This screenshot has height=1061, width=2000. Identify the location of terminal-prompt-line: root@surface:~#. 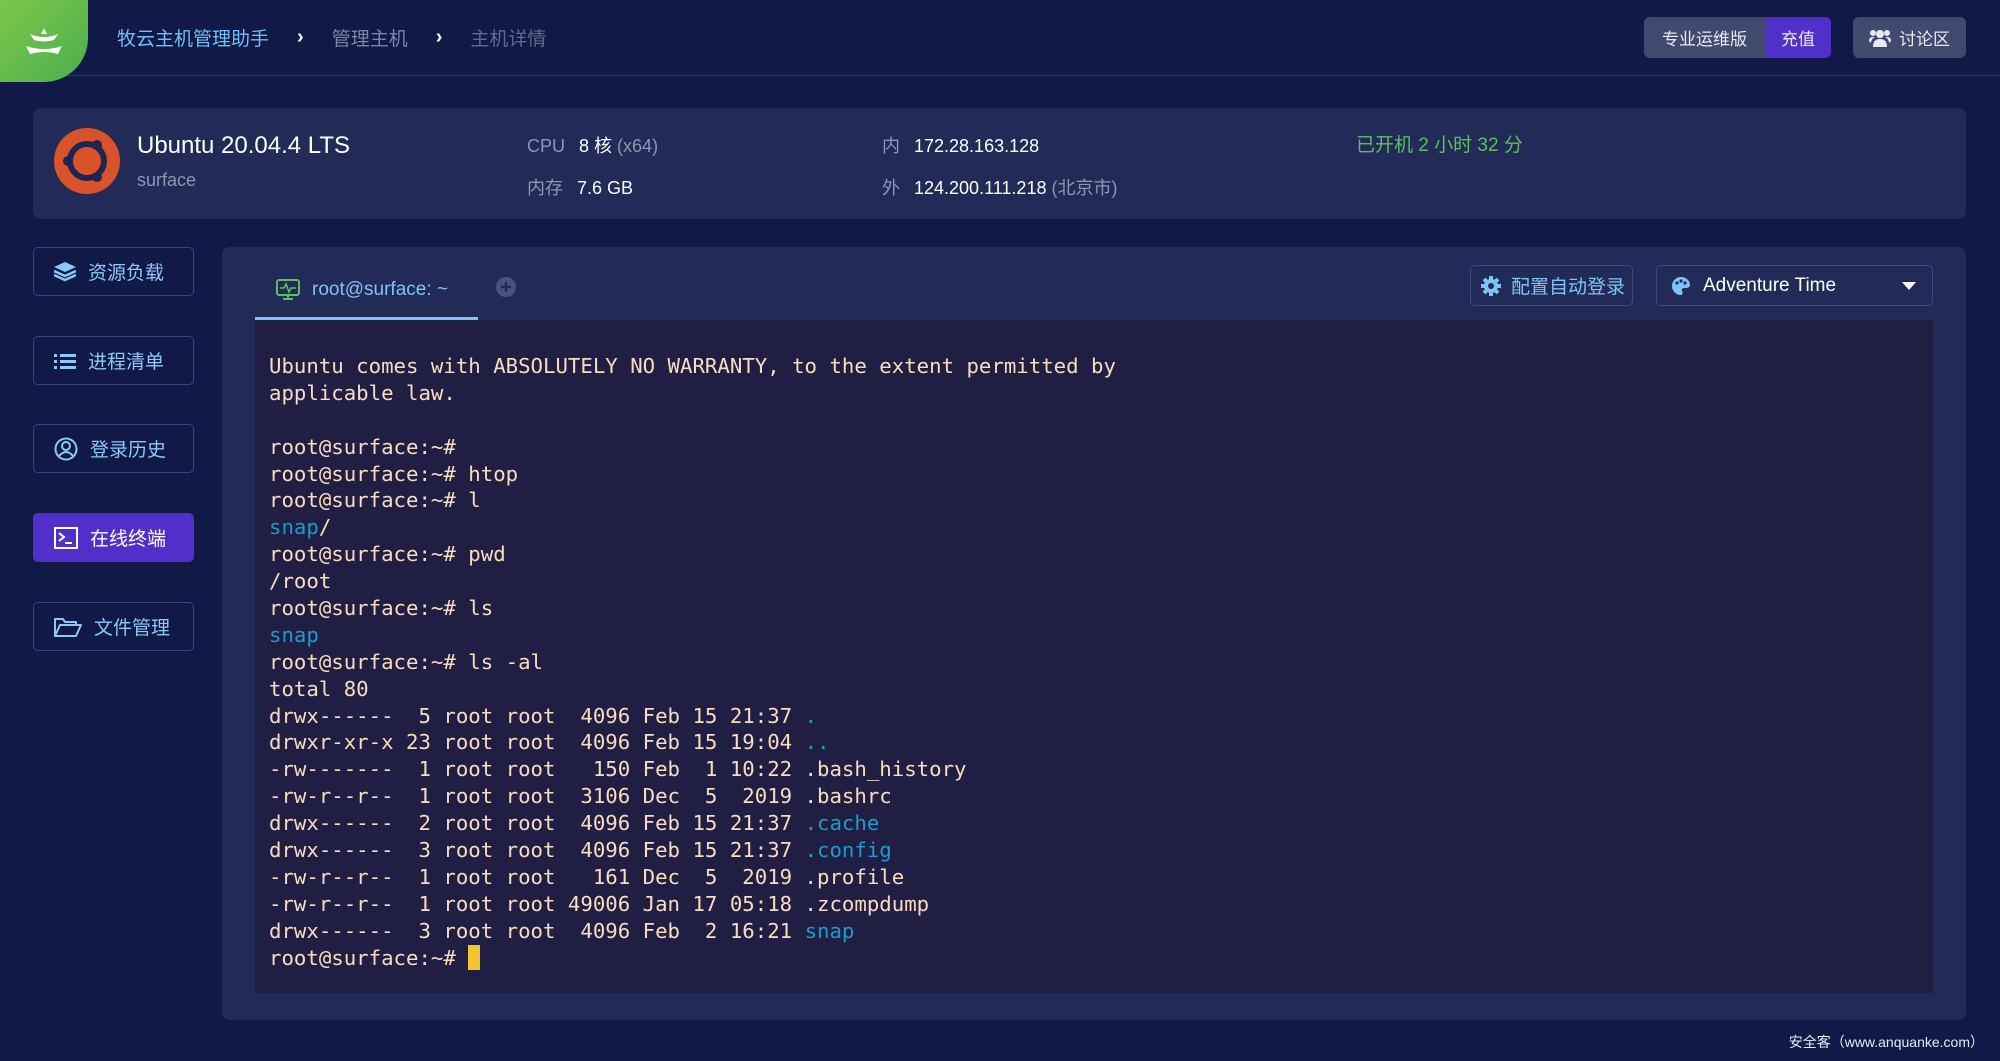
(1094, 958).